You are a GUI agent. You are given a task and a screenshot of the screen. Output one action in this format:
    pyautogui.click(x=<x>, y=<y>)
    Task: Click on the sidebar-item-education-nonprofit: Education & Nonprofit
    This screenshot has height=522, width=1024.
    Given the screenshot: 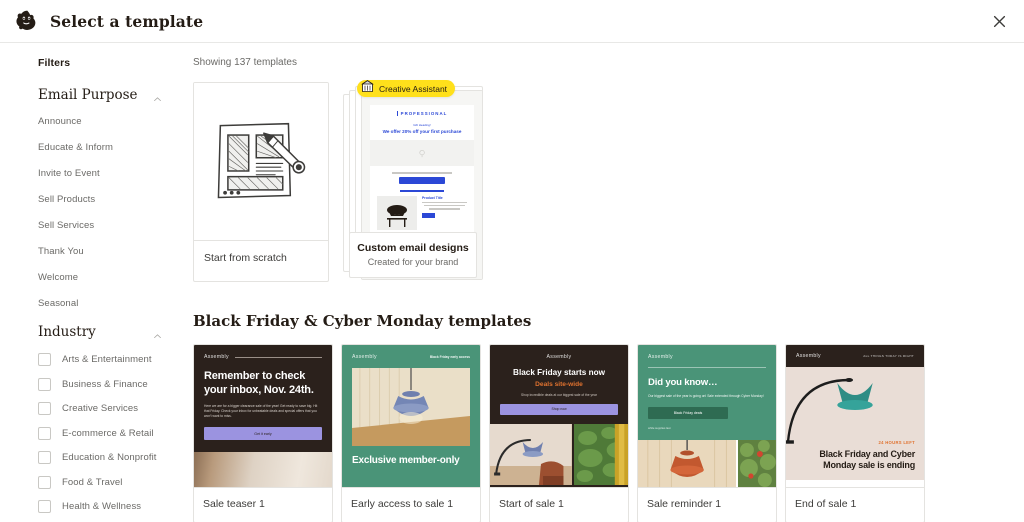 What is the action you would take?
    pyautogui.click(x=113, y=457)
    